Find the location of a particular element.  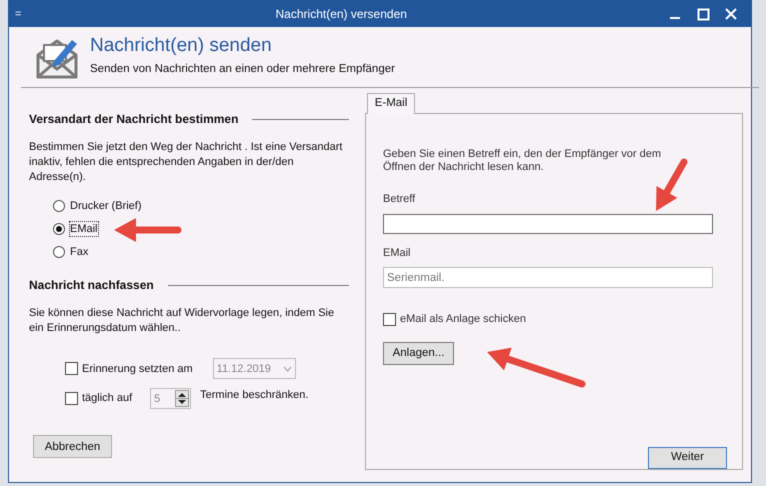

dialog-heading: Nachricht(en) senden is located at coordinates (181, 46).